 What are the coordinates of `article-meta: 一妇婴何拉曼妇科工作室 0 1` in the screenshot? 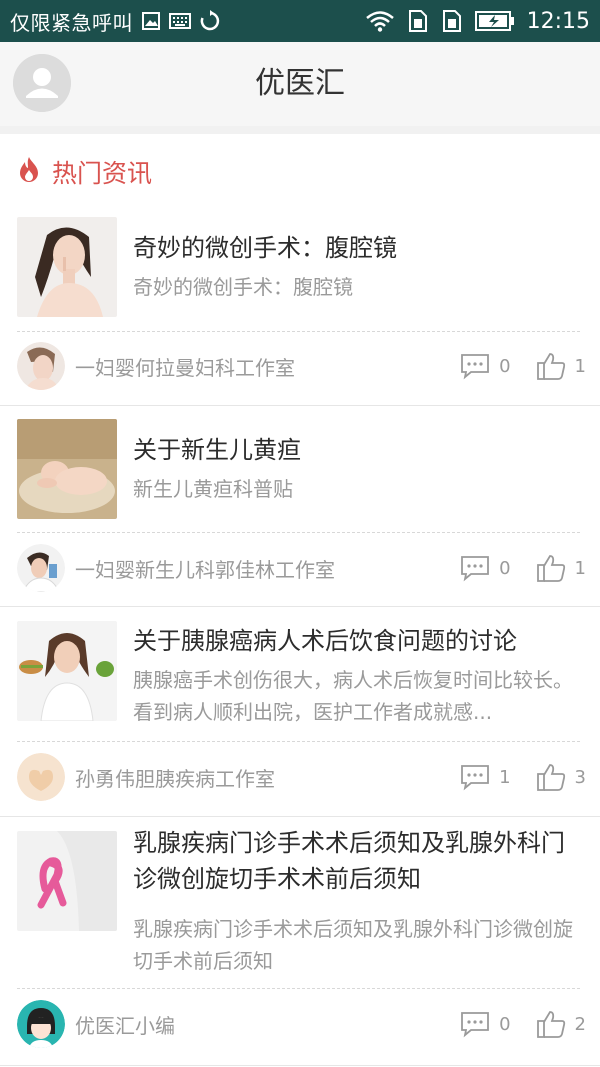 It's located at (301, 366).